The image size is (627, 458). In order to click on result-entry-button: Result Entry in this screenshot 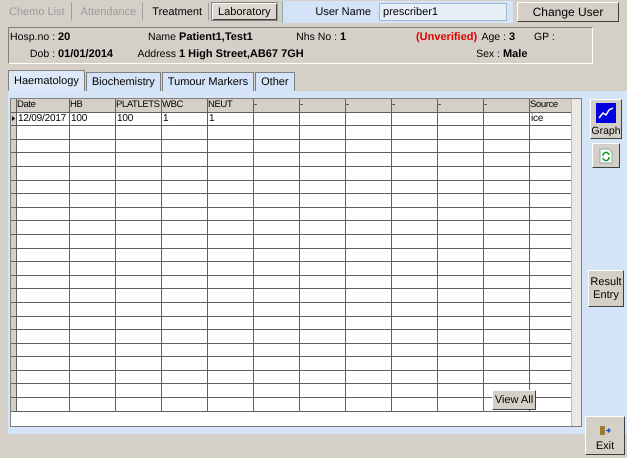, I will do `click(606, 288)`.